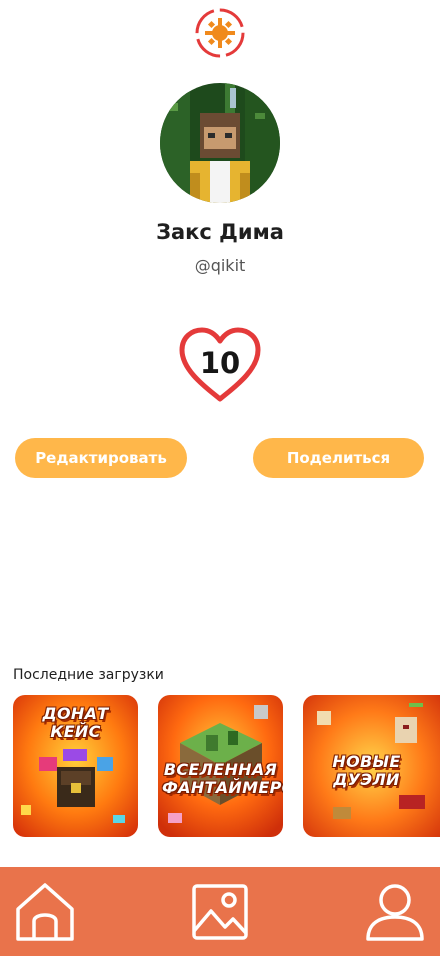  What do you see at coordinates (75, 766) in the screenshot?
I see `upload-thumbnail: ДОНАТ КЕЙС` at bounding box center [75, 766].